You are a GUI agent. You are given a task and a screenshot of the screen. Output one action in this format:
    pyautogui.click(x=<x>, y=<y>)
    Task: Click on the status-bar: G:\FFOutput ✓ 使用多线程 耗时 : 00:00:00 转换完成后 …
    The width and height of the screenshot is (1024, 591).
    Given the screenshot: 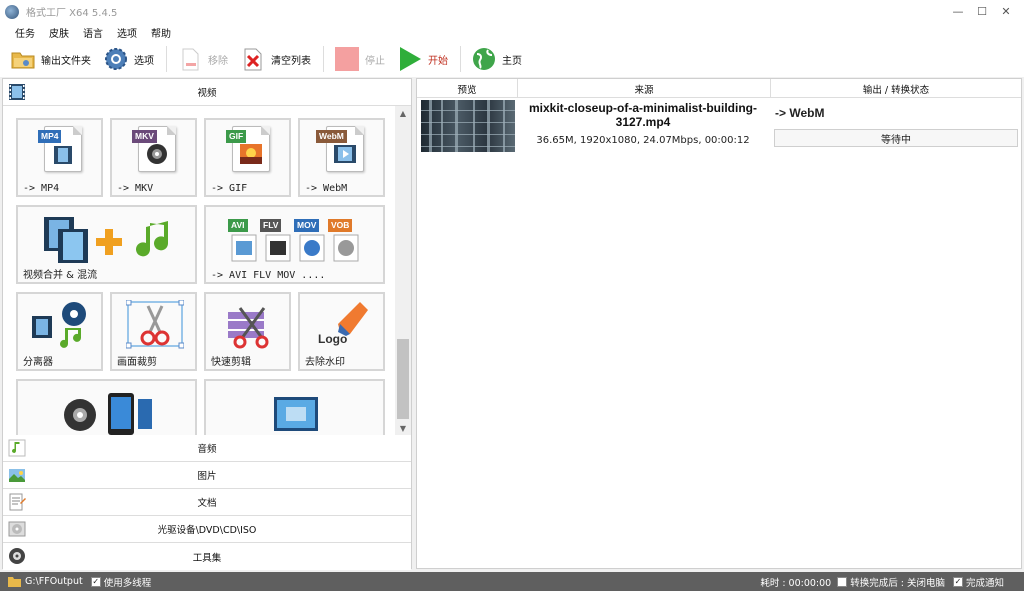 What is the action you would take?
    pyautogui.click(x=512, y=581)
    